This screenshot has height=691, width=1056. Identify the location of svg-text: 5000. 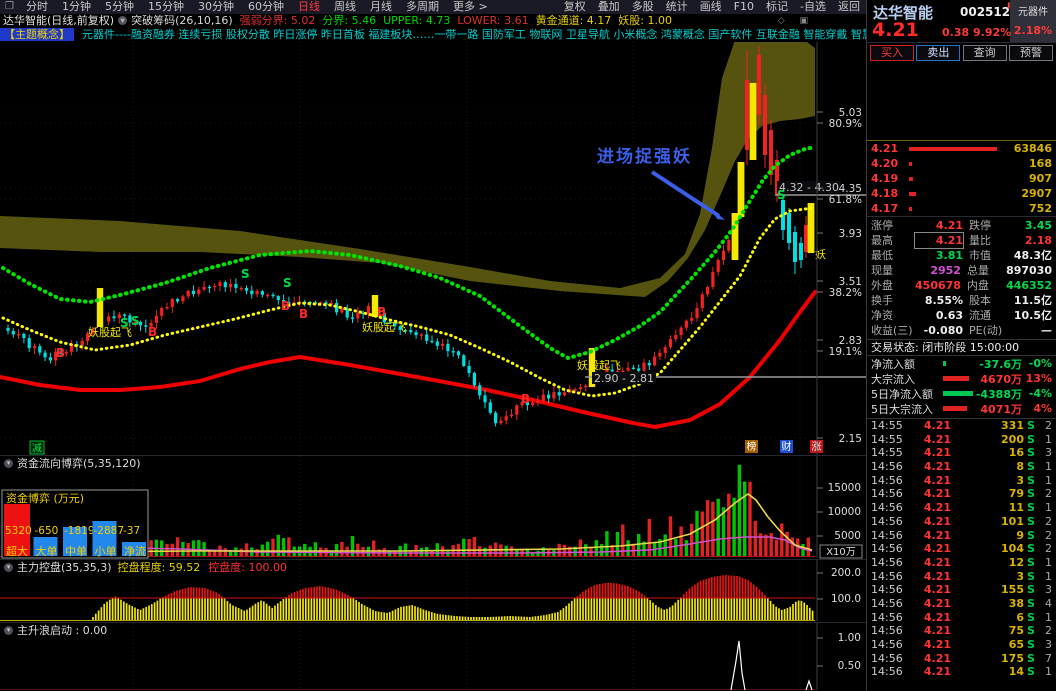
(847, 536).